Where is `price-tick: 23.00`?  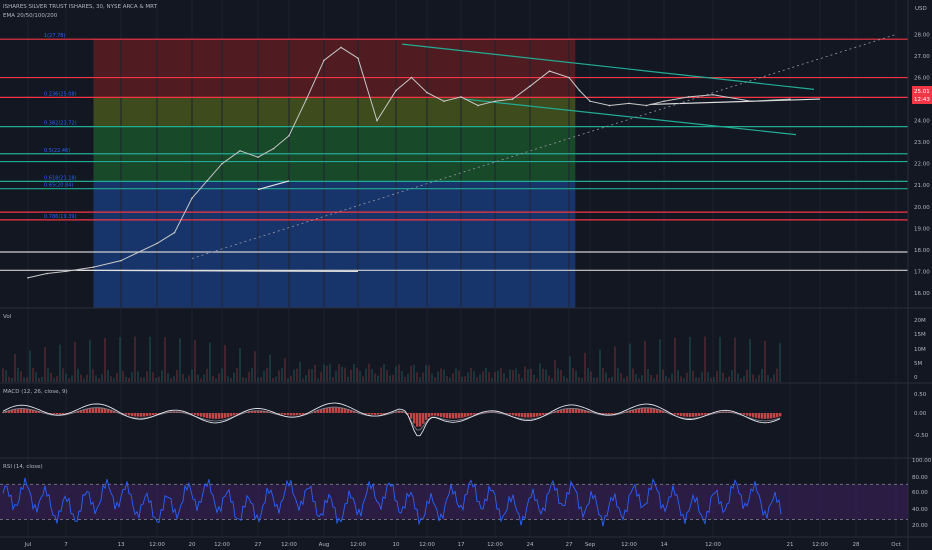 price-tick: 23.00 is located at coordinates (922, 143).